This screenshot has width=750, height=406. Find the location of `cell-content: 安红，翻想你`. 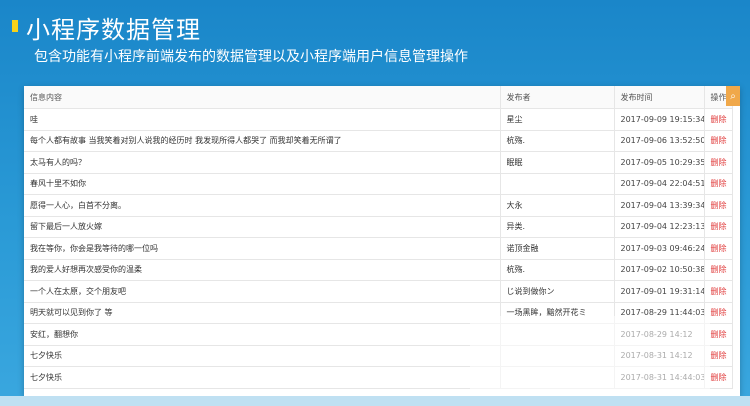

cell-content: 安红，翻想你 is located at coordinates (262, 334).